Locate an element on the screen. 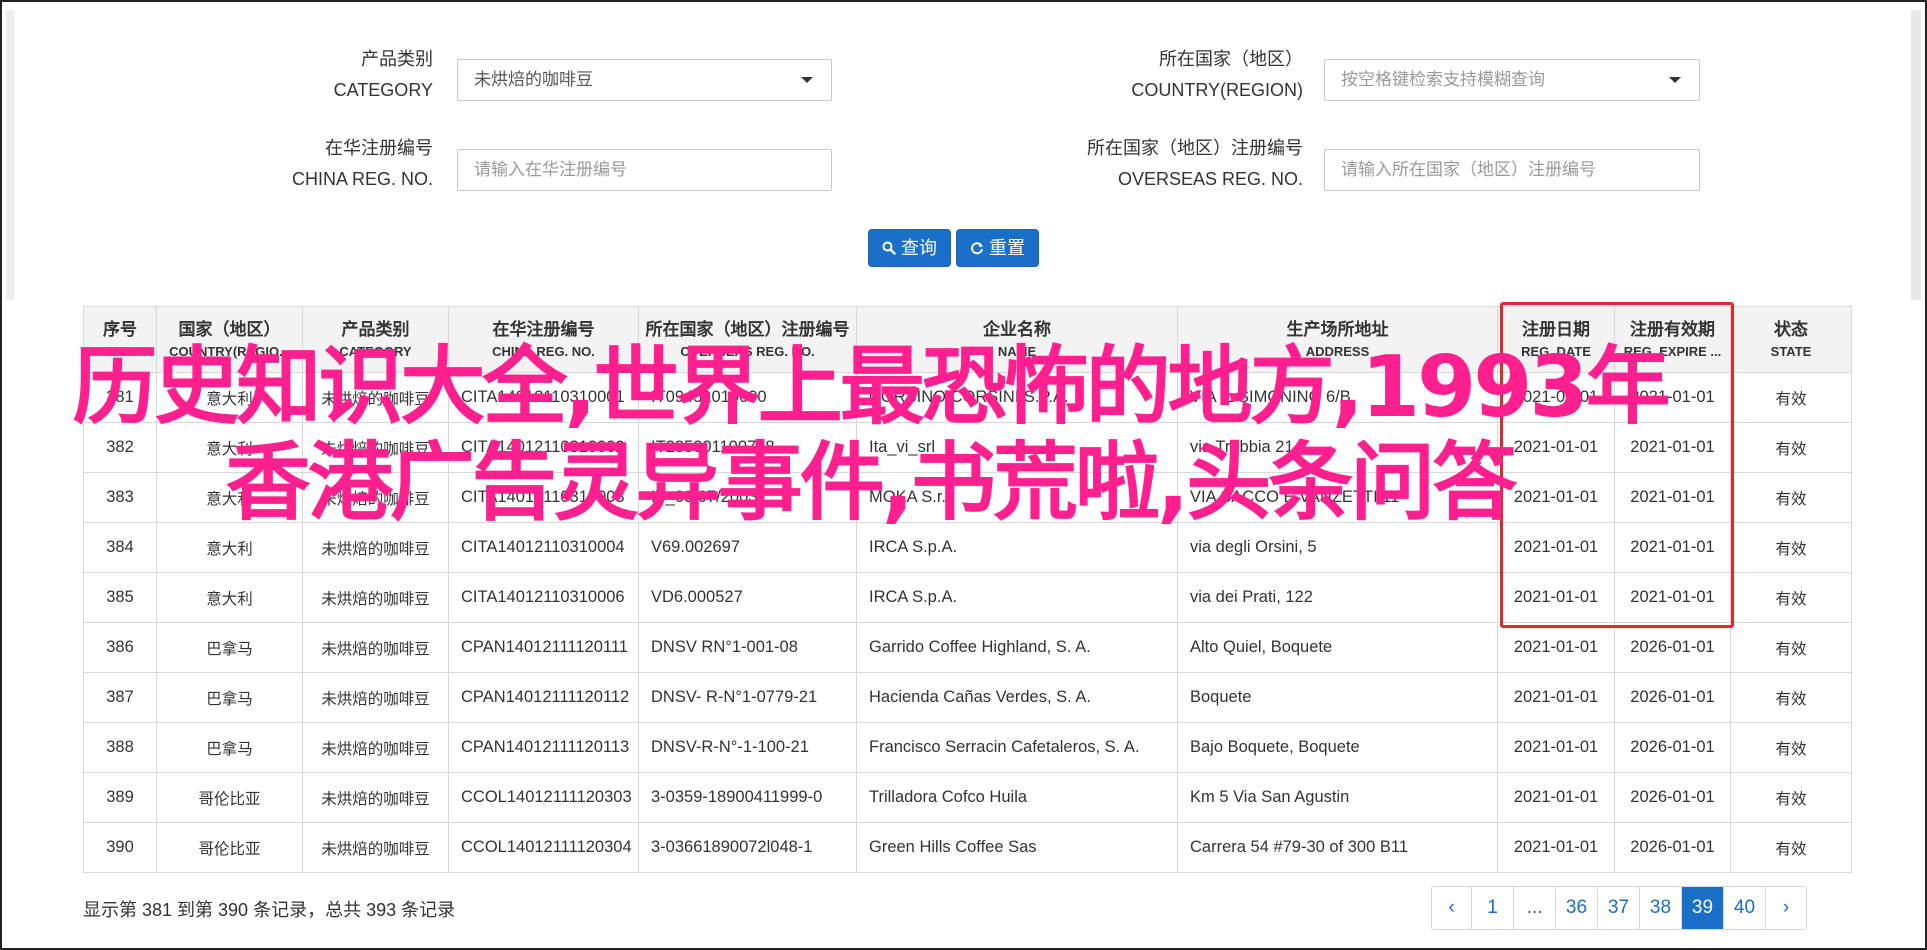  cell-address: Boquete is located at coordinates (1337, 697).